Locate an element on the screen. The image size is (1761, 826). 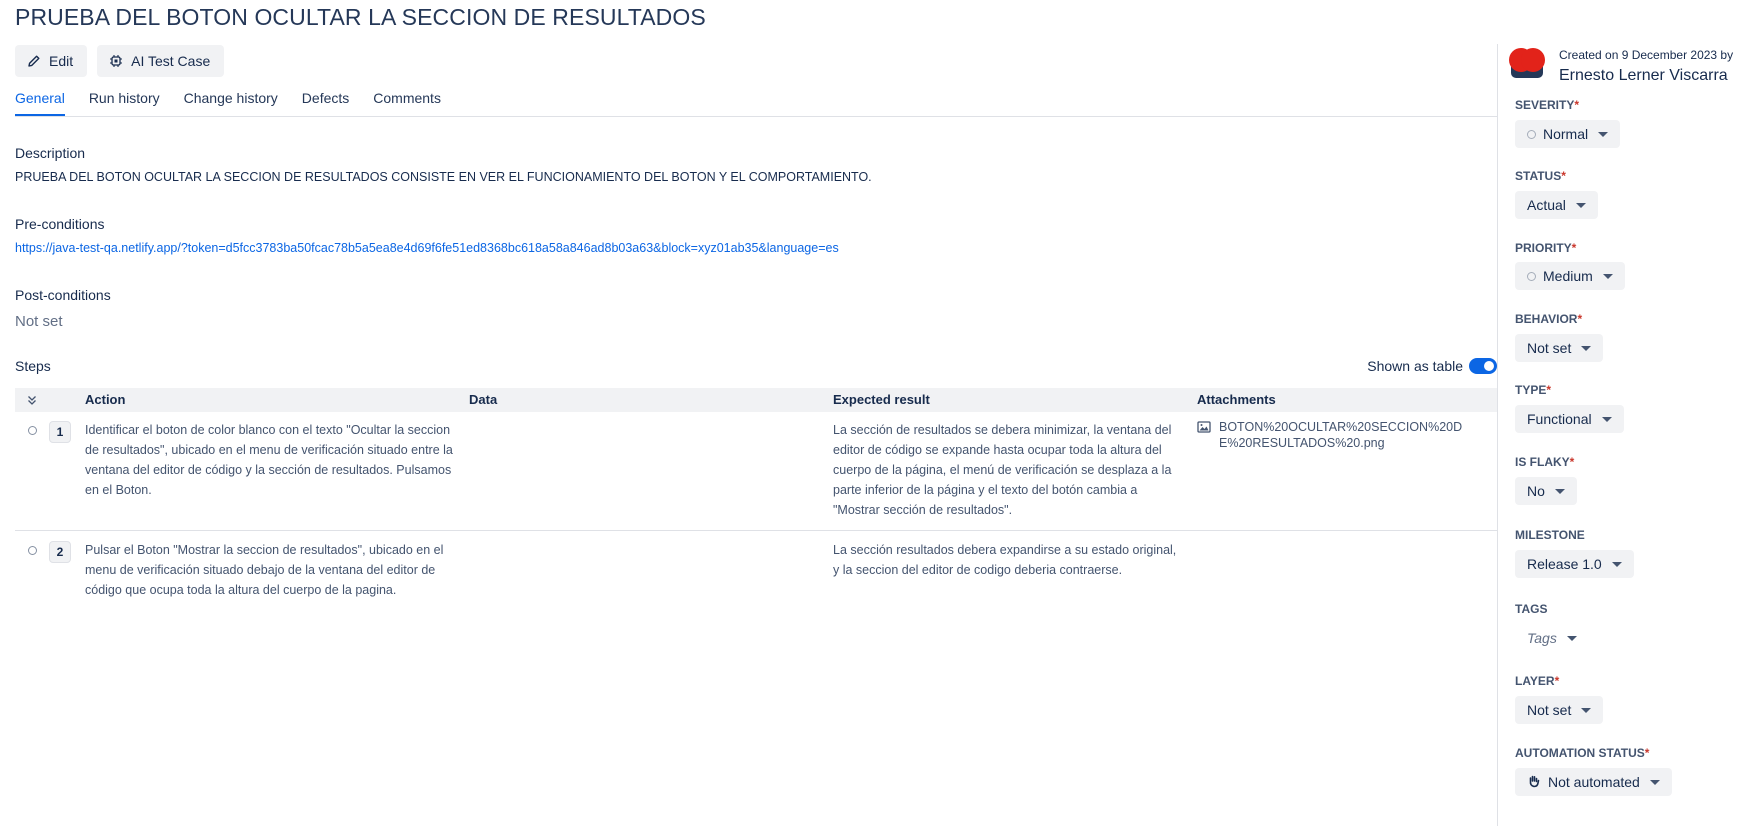
created-info: Created on 9 December 2023 by is located at coordinates (1646, 55).